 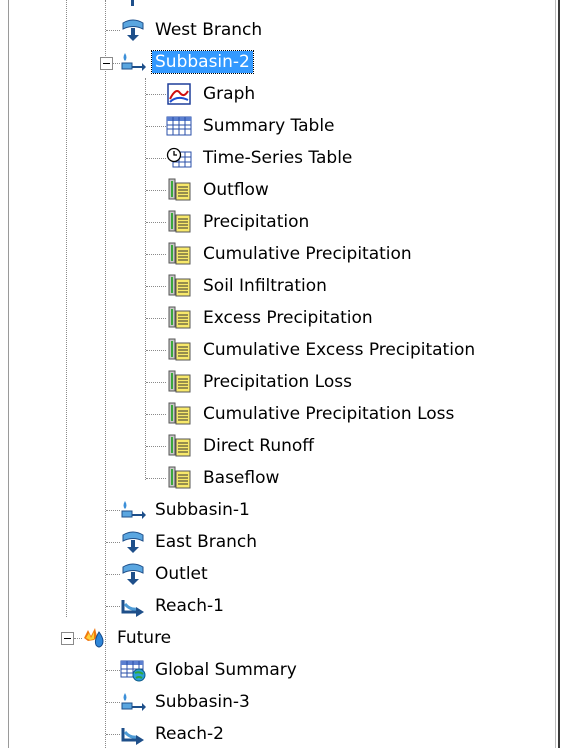 I want to click on tree-node-label: Cumulative Precipitation Loss, so click(x=329, y=414).